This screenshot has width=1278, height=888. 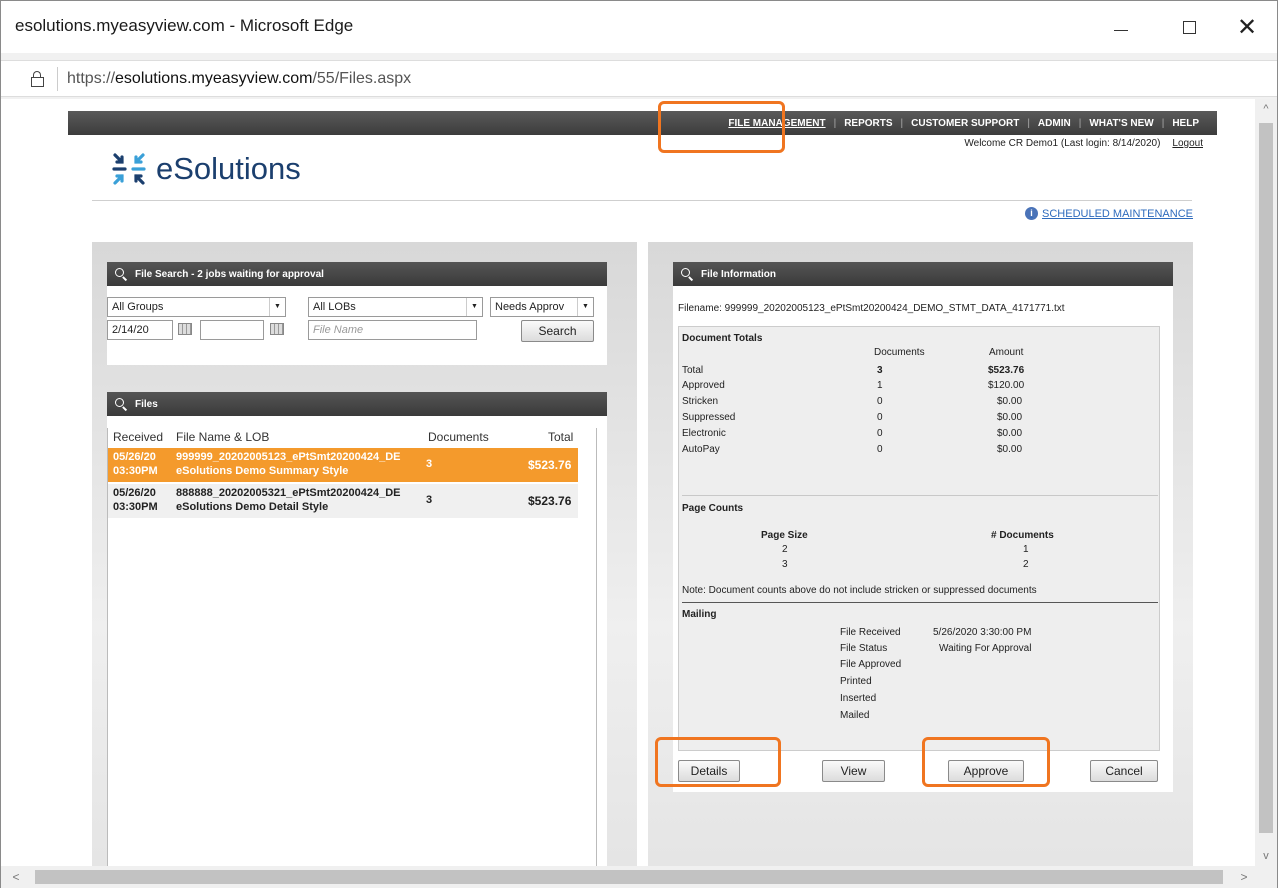 What do you see at coordinates (864, 648) in the screenshot?
I see `mailing-label: File Status` at bounding box center [864, 648].